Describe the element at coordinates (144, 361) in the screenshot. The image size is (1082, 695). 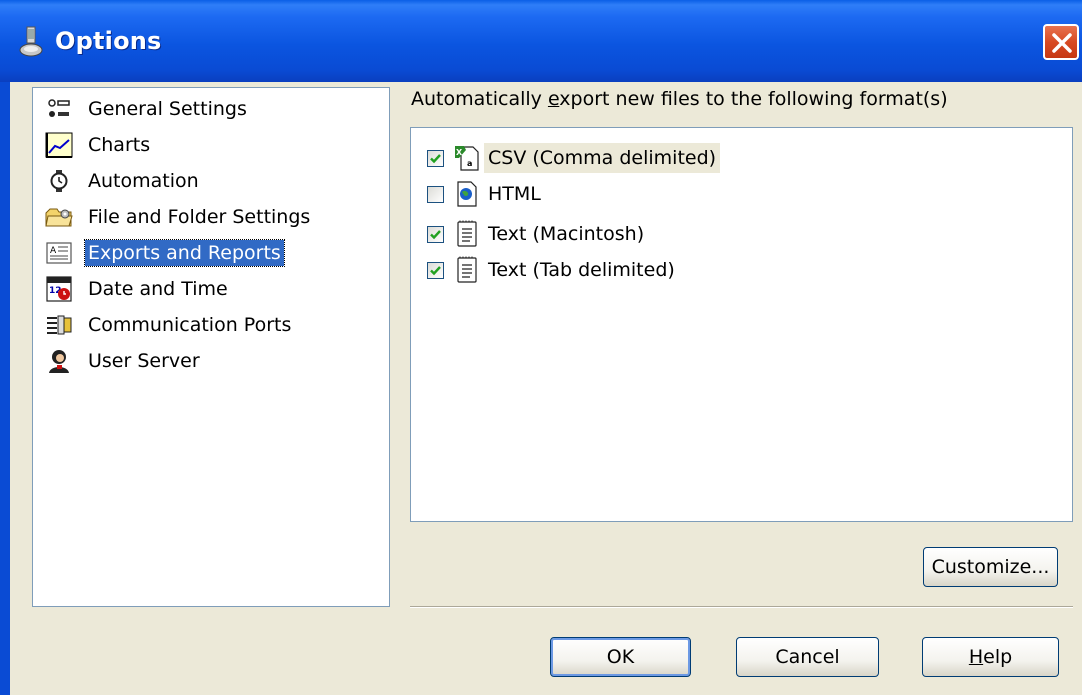
I see `tree-item-label: User Server` at that location.